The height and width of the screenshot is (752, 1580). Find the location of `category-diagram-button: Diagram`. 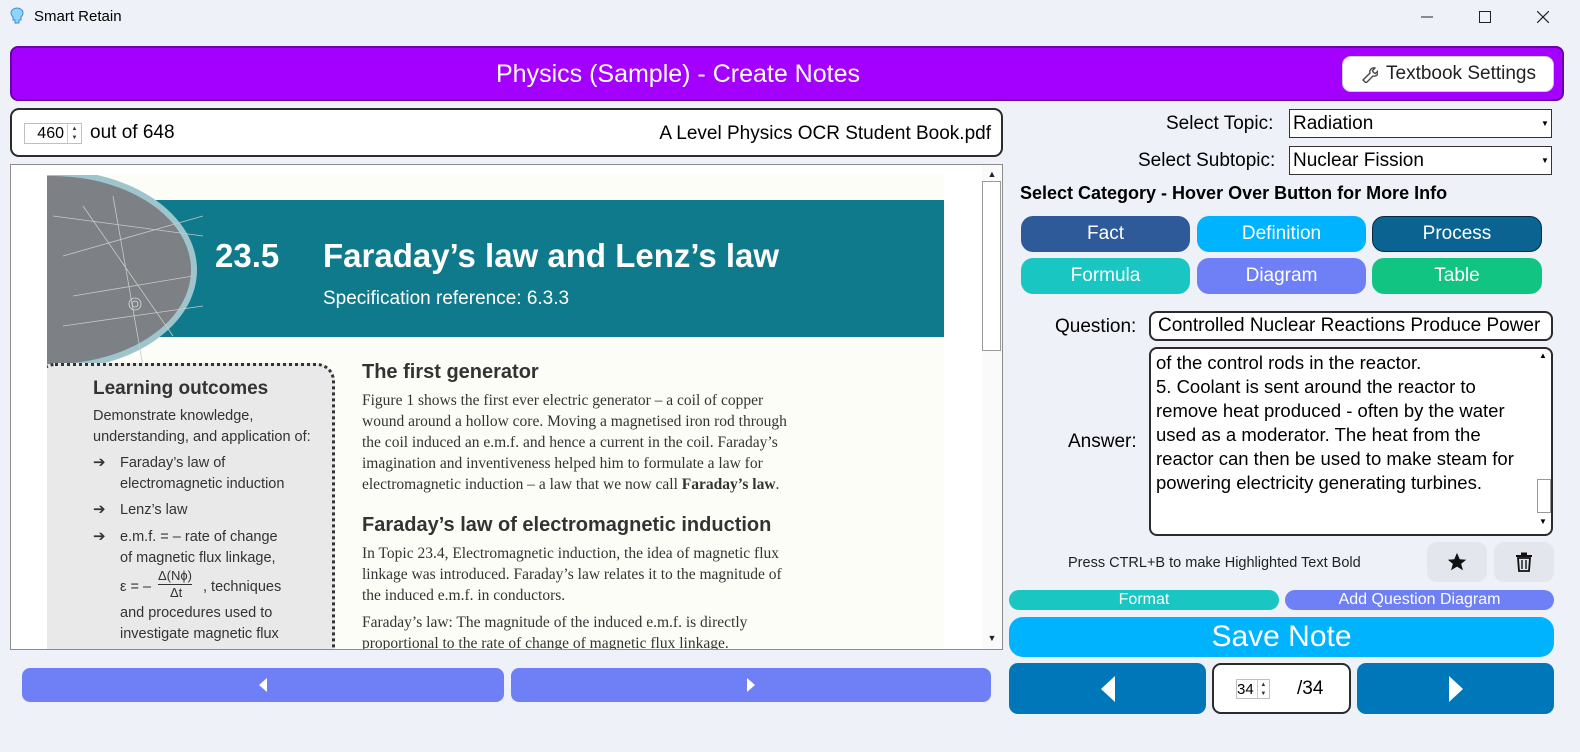

category-diagram-button: Diagram is located at coordinates (1281, 276).